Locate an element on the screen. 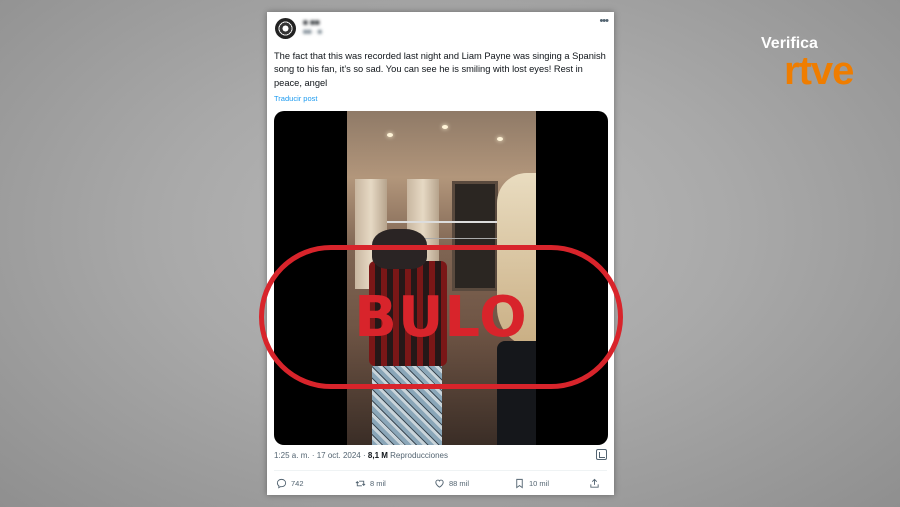  more-icon: ••• is located at coordinates (604, 21).